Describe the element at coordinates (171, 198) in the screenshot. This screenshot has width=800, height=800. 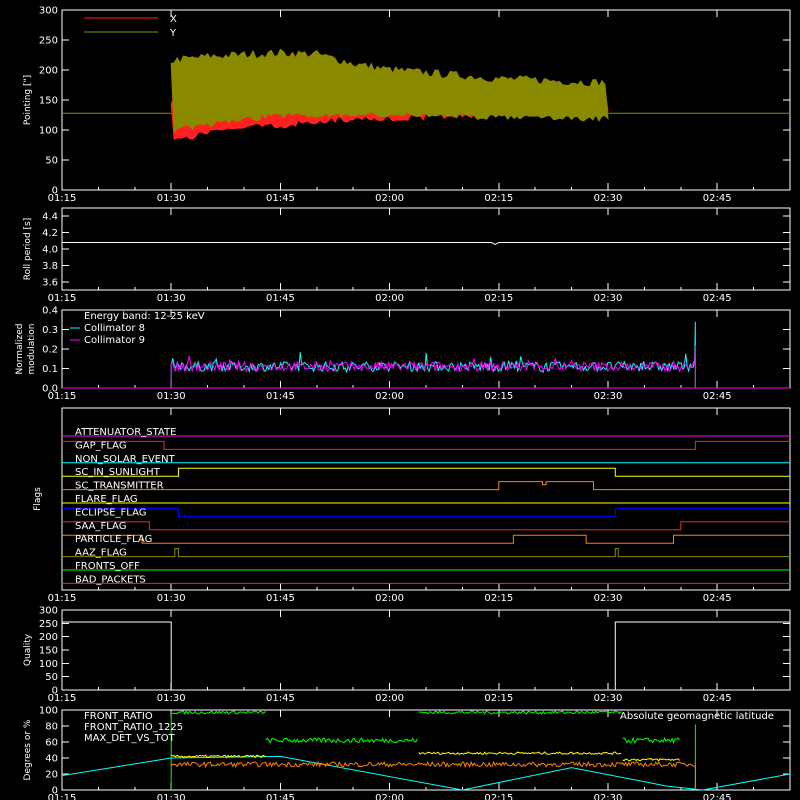
I see `pointing-xtick-label: 01:30` at that location.